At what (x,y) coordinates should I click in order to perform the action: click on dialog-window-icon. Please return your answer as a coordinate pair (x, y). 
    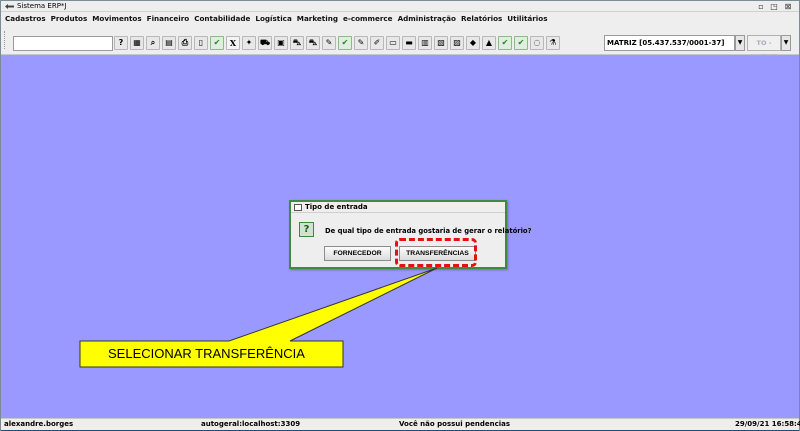
    Looking at the image, I should click on (298, 207).